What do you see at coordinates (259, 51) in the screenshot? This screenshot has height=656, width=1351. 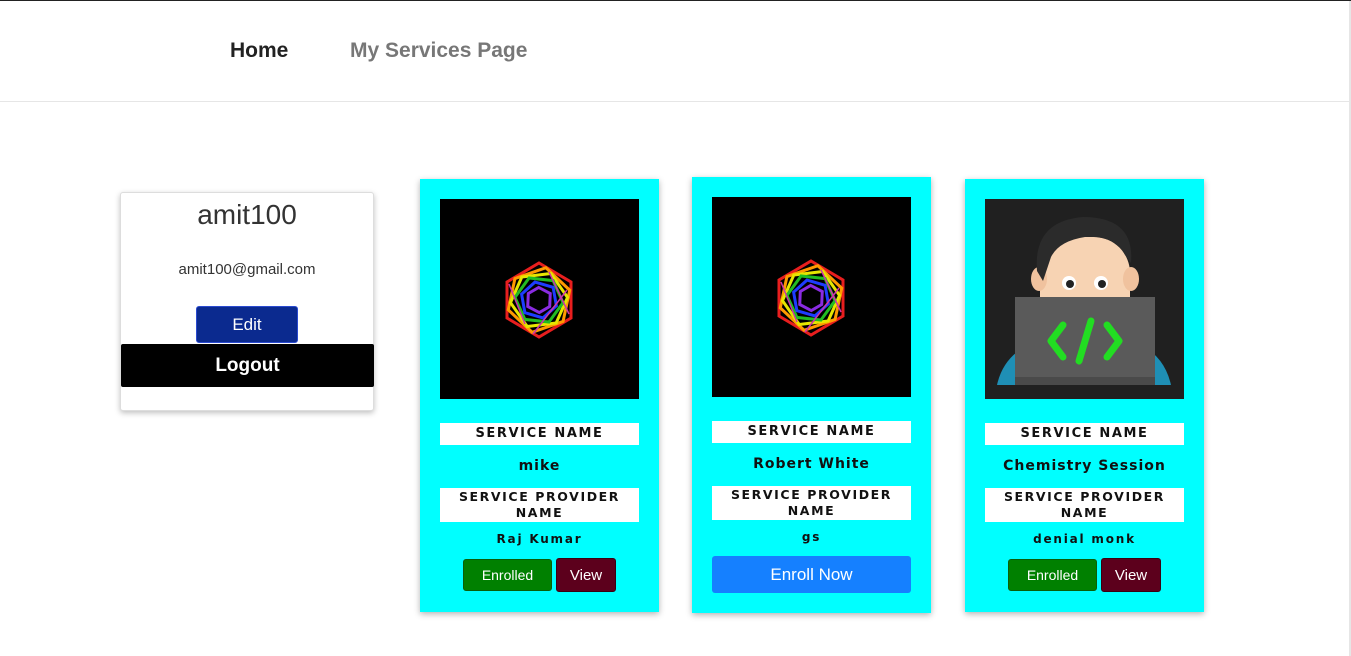 I see `nav-home-link: Home` at bounding box center [259, 51].